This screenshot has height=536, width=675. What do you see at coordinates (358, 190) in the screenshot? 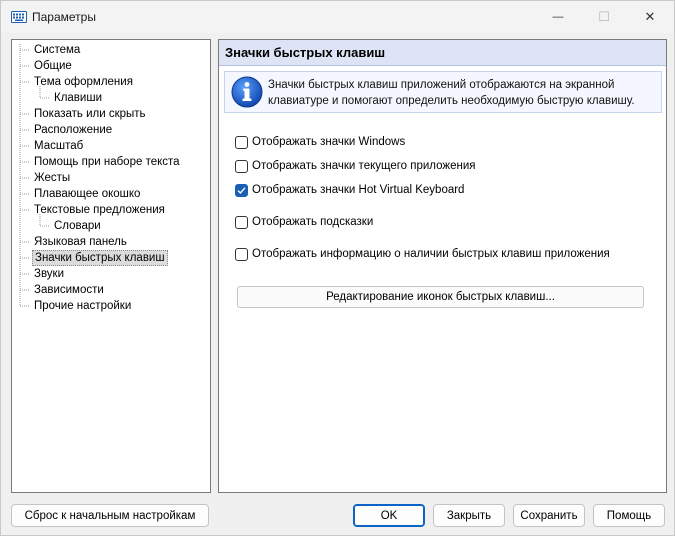
I see `checkbox-label: Отображать значки Hot Virtual Keyboard` at bounding box center [358, 190].